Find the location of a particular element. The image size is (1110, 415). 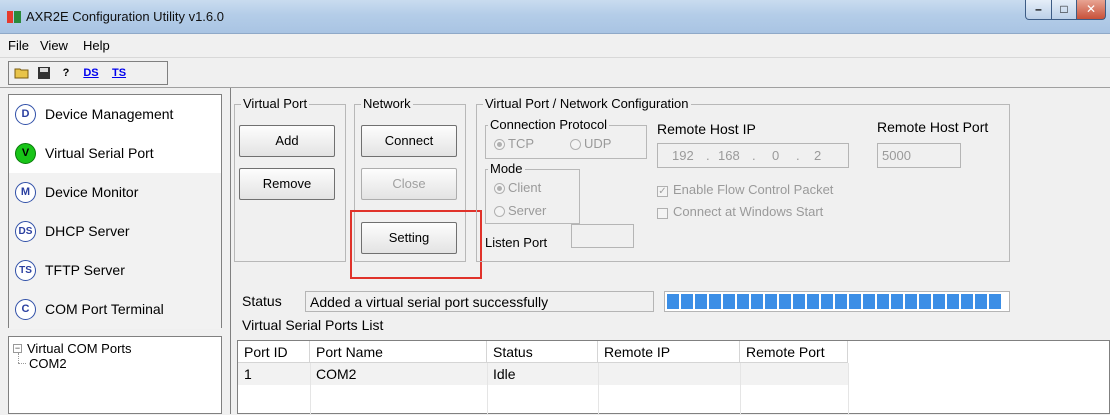

ds-tool-button: DS is located at coordinates (91, 73).